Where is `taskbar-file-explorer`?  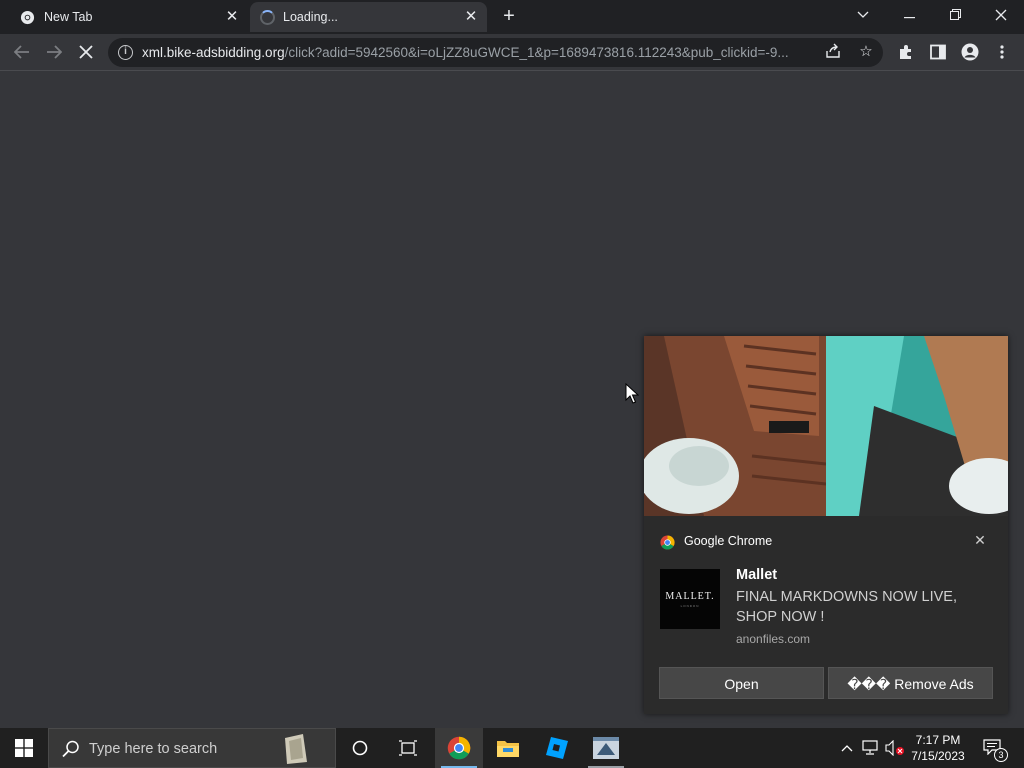 taskbar-file-explorer is located at coordinates (508, 748).